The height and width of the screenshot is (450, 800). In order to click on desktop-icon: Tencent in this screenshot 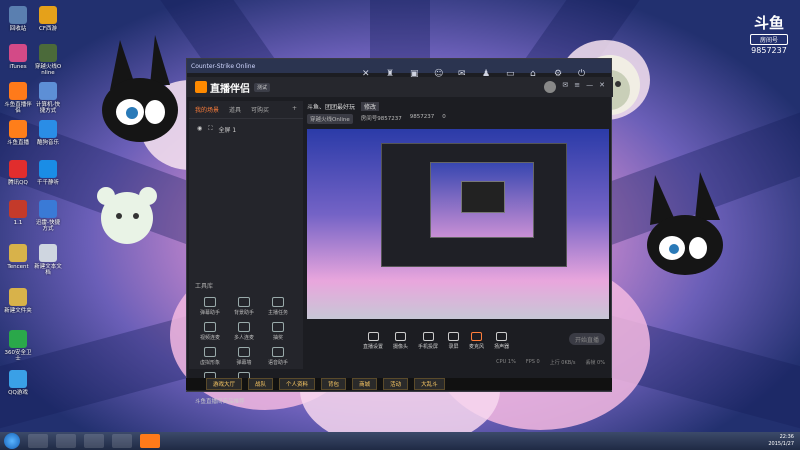, I will do `click(18, 257)`.